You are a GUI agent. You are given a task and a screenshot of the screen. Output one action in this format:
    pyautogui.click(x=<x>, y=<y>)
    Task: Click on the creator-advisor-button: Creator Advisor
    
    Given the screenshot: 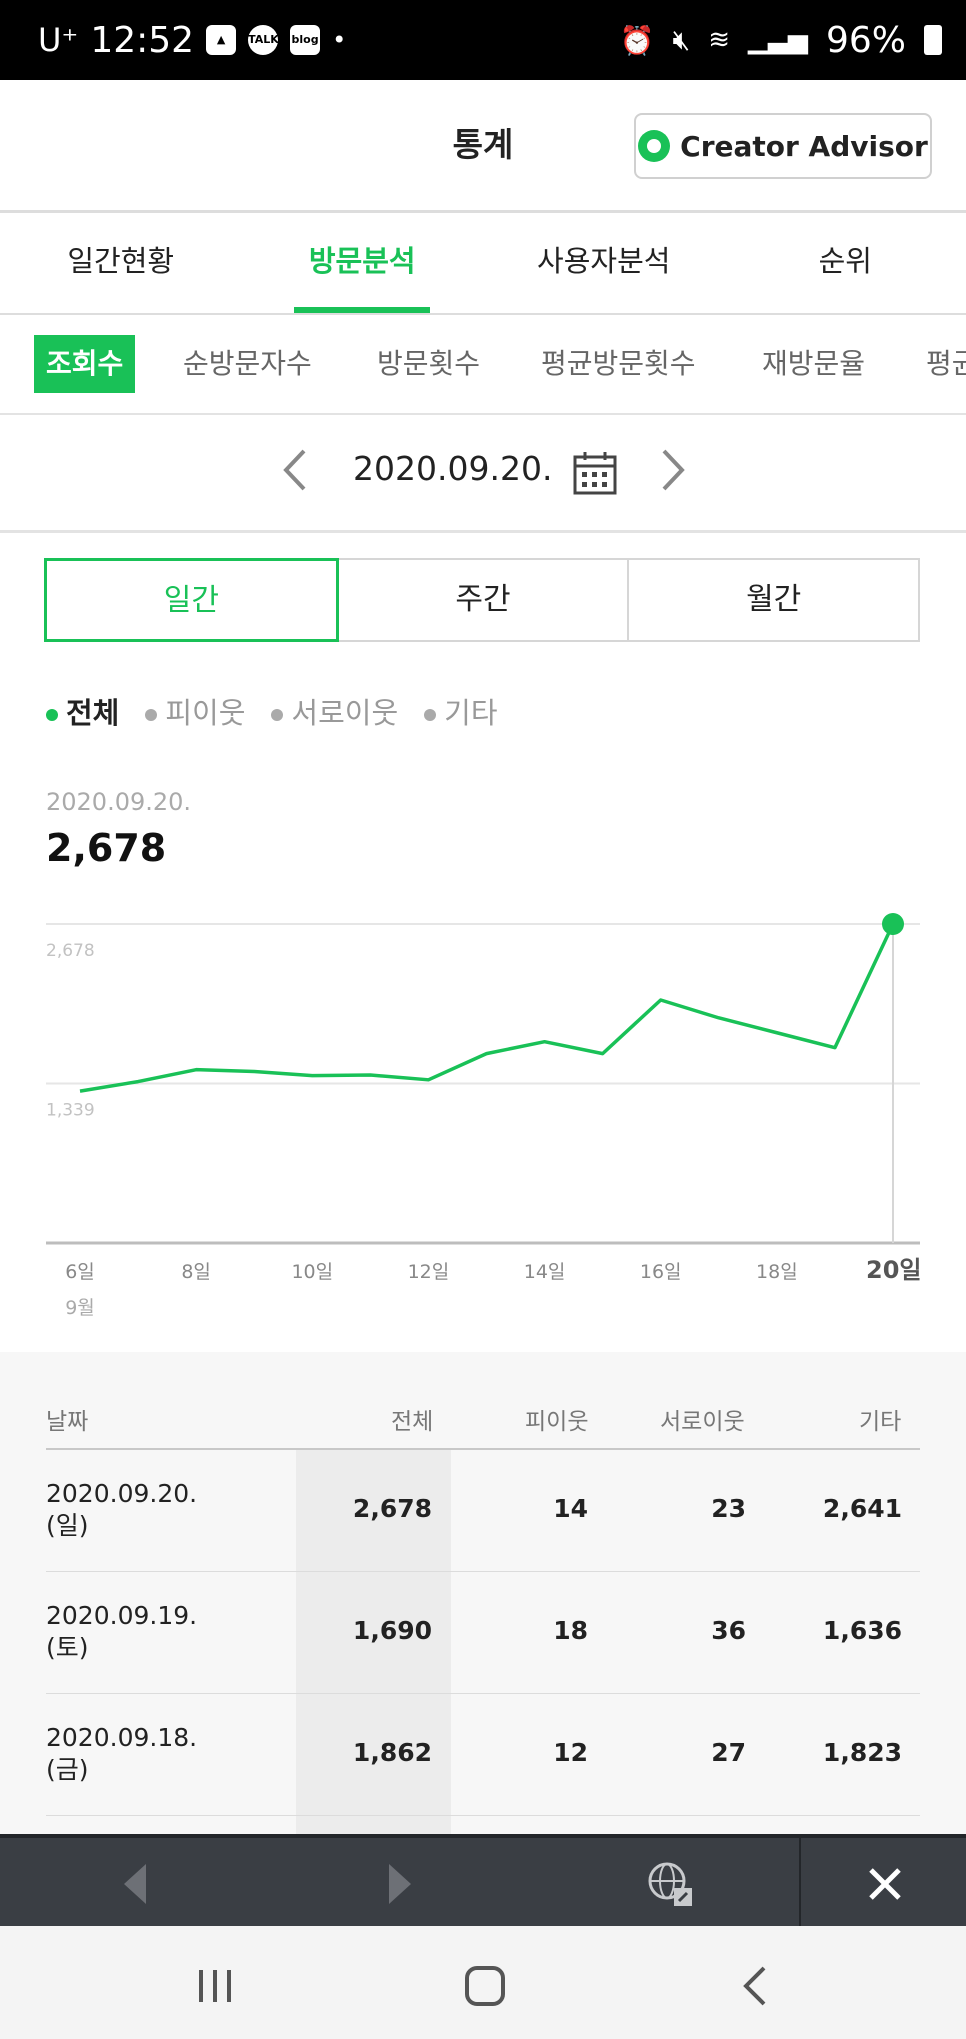 What is the action you would take?
    pyautogui.click(x=783, y=146)
    